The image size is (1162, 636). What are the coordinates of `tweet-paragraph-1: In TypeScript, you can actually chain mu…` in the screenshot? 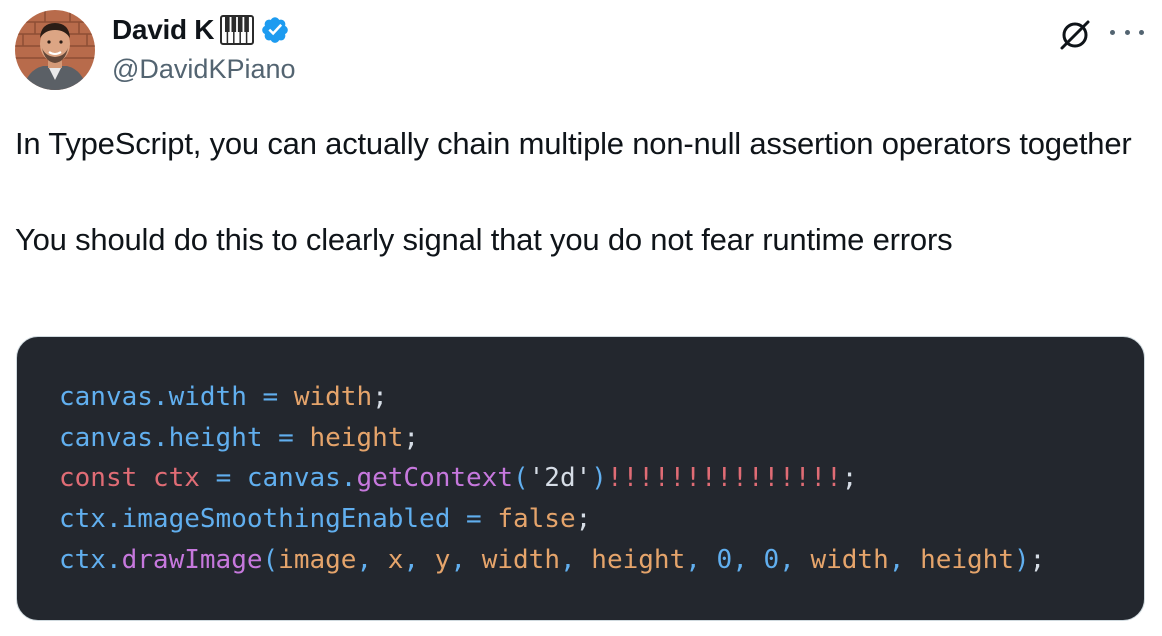 It's located at (573, 143).